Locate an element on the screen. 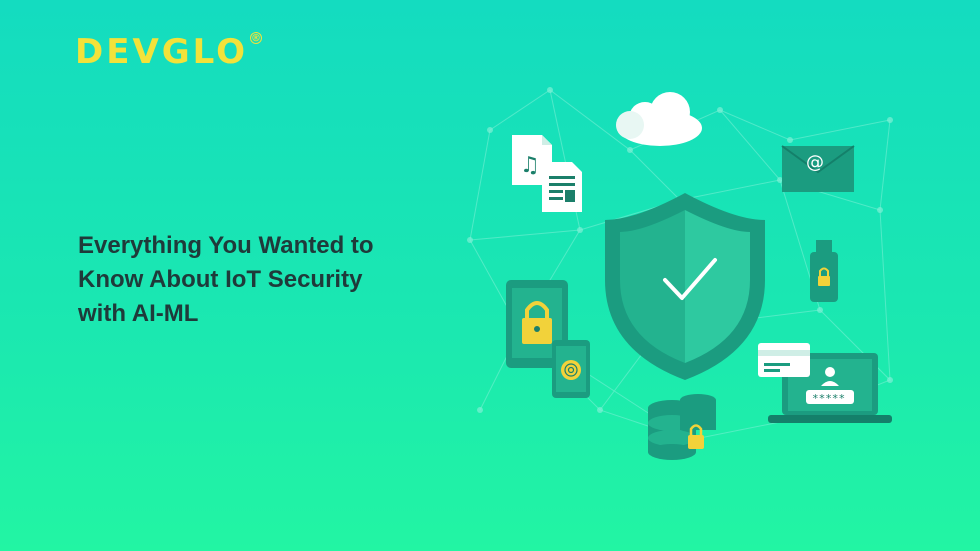 The image size is (980, 551). phone-fingerprint-icon is located at coordinates (571, 369).